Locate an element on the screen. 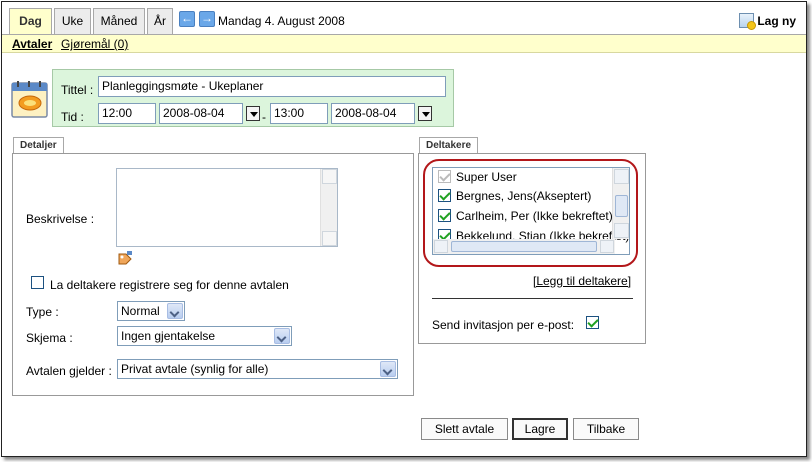 The height and width of the screenshot is (462, 812). tab-details: Detaljer is located at coordinates (38, 145).